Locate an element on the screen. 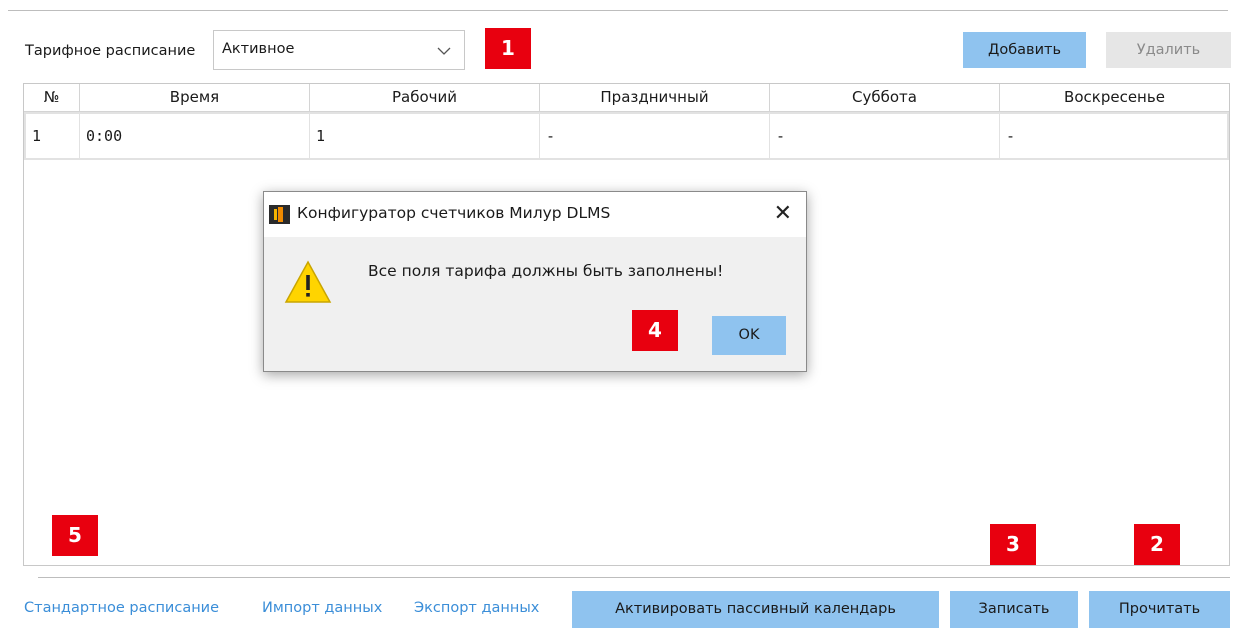  column-header-holiday: Праздничный is located at coordinates (655, 97).